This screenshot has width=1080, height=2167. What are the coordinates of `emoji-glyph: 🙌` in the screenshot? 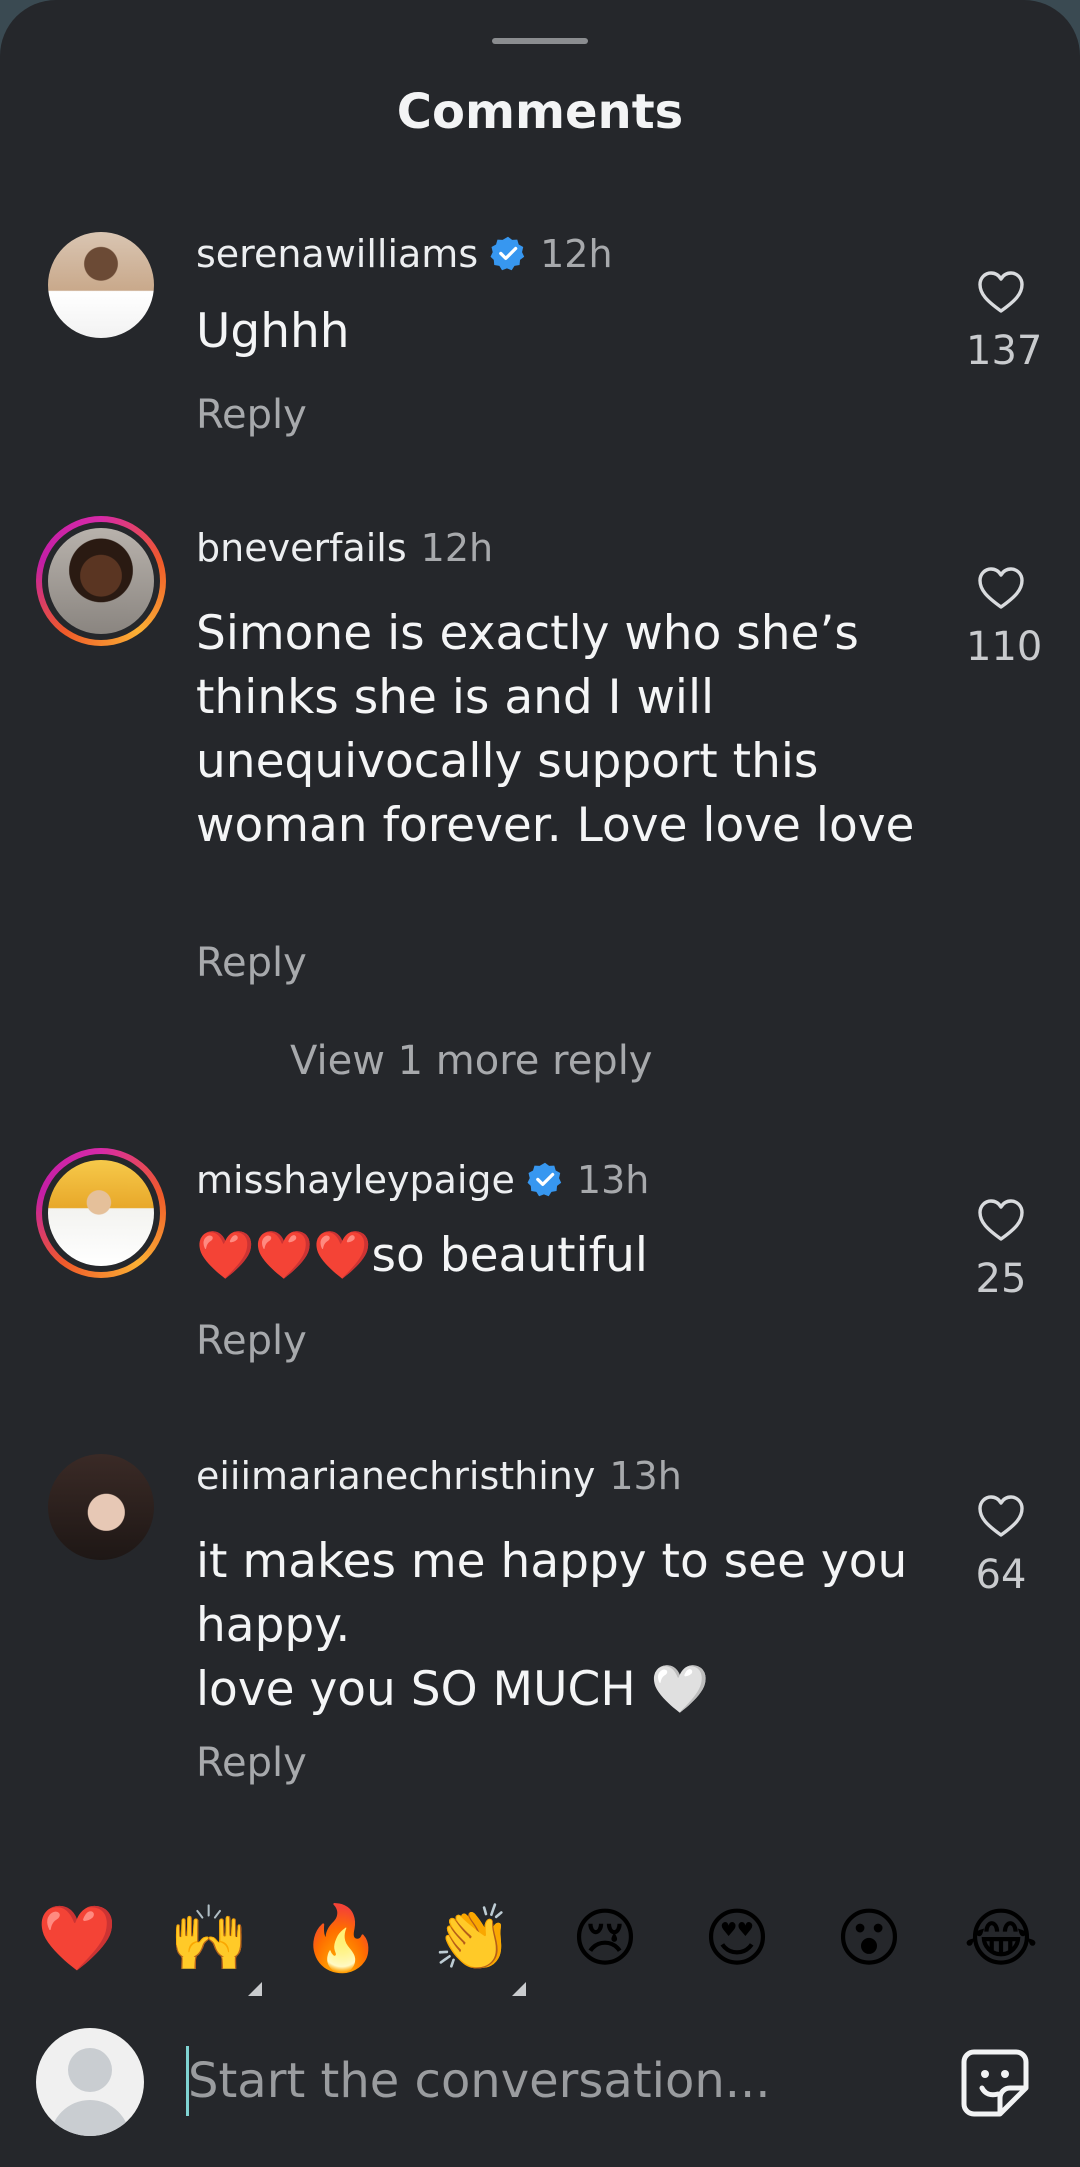 It's located at (209, 1939).